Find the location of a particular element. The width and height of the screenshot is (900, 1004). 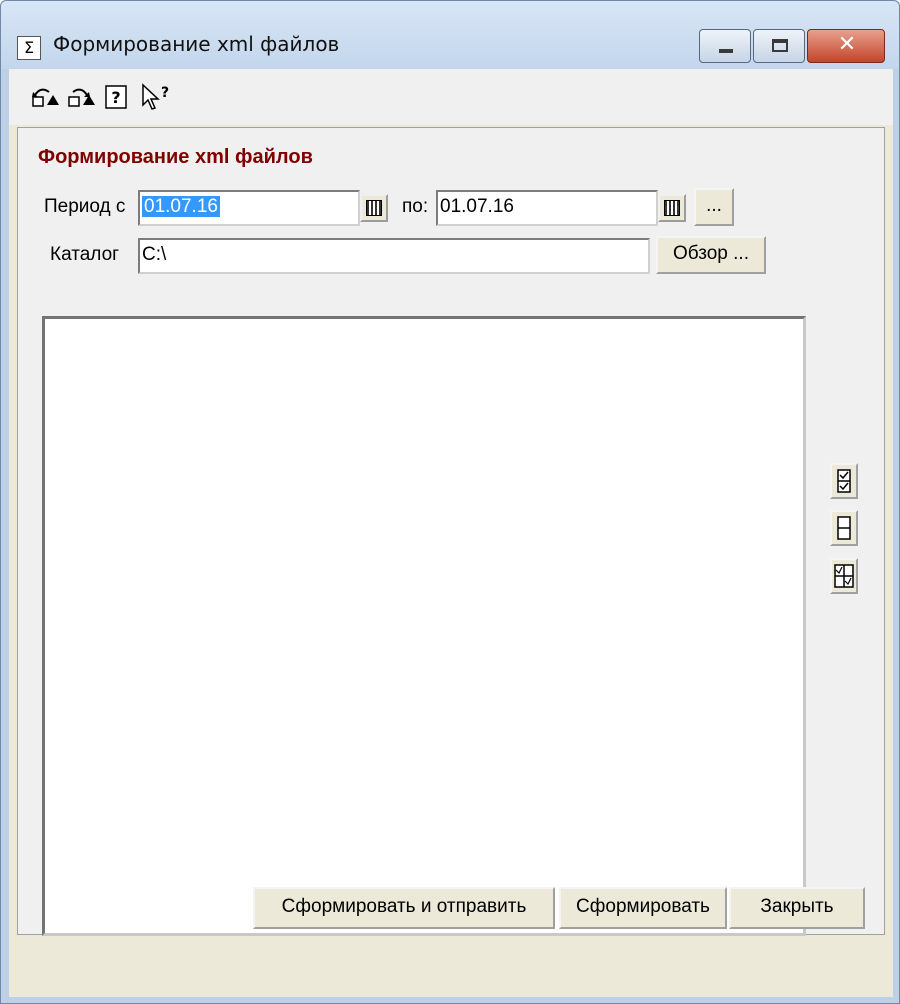

check-all-icon is located at coordinates (844, 481).